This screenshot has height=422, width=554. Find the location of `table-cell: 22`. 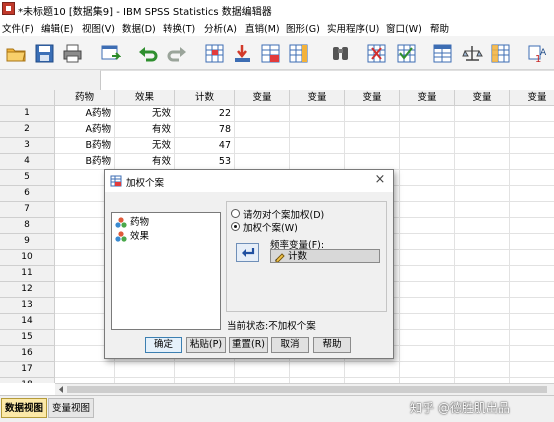

table-cell: 22 is located at coordinates (205, 114).